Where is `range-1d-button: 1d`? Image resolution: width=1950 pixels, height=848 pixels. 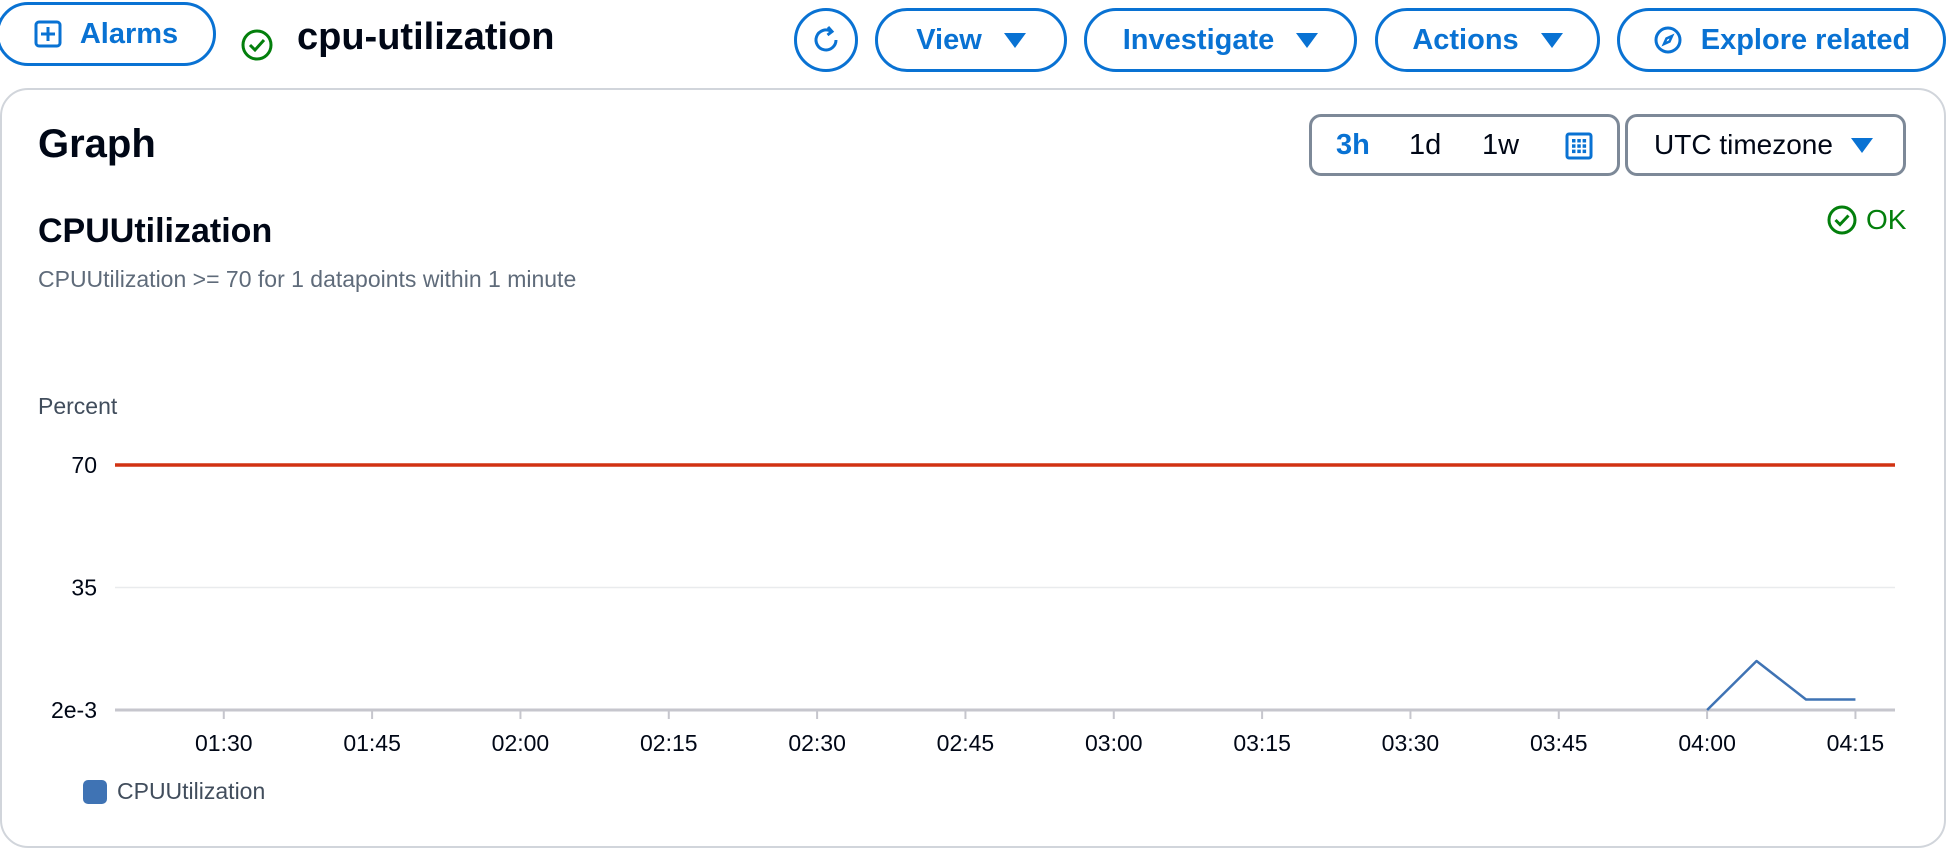
range-1d-button: 1d is located at coordinates (1425, 145).